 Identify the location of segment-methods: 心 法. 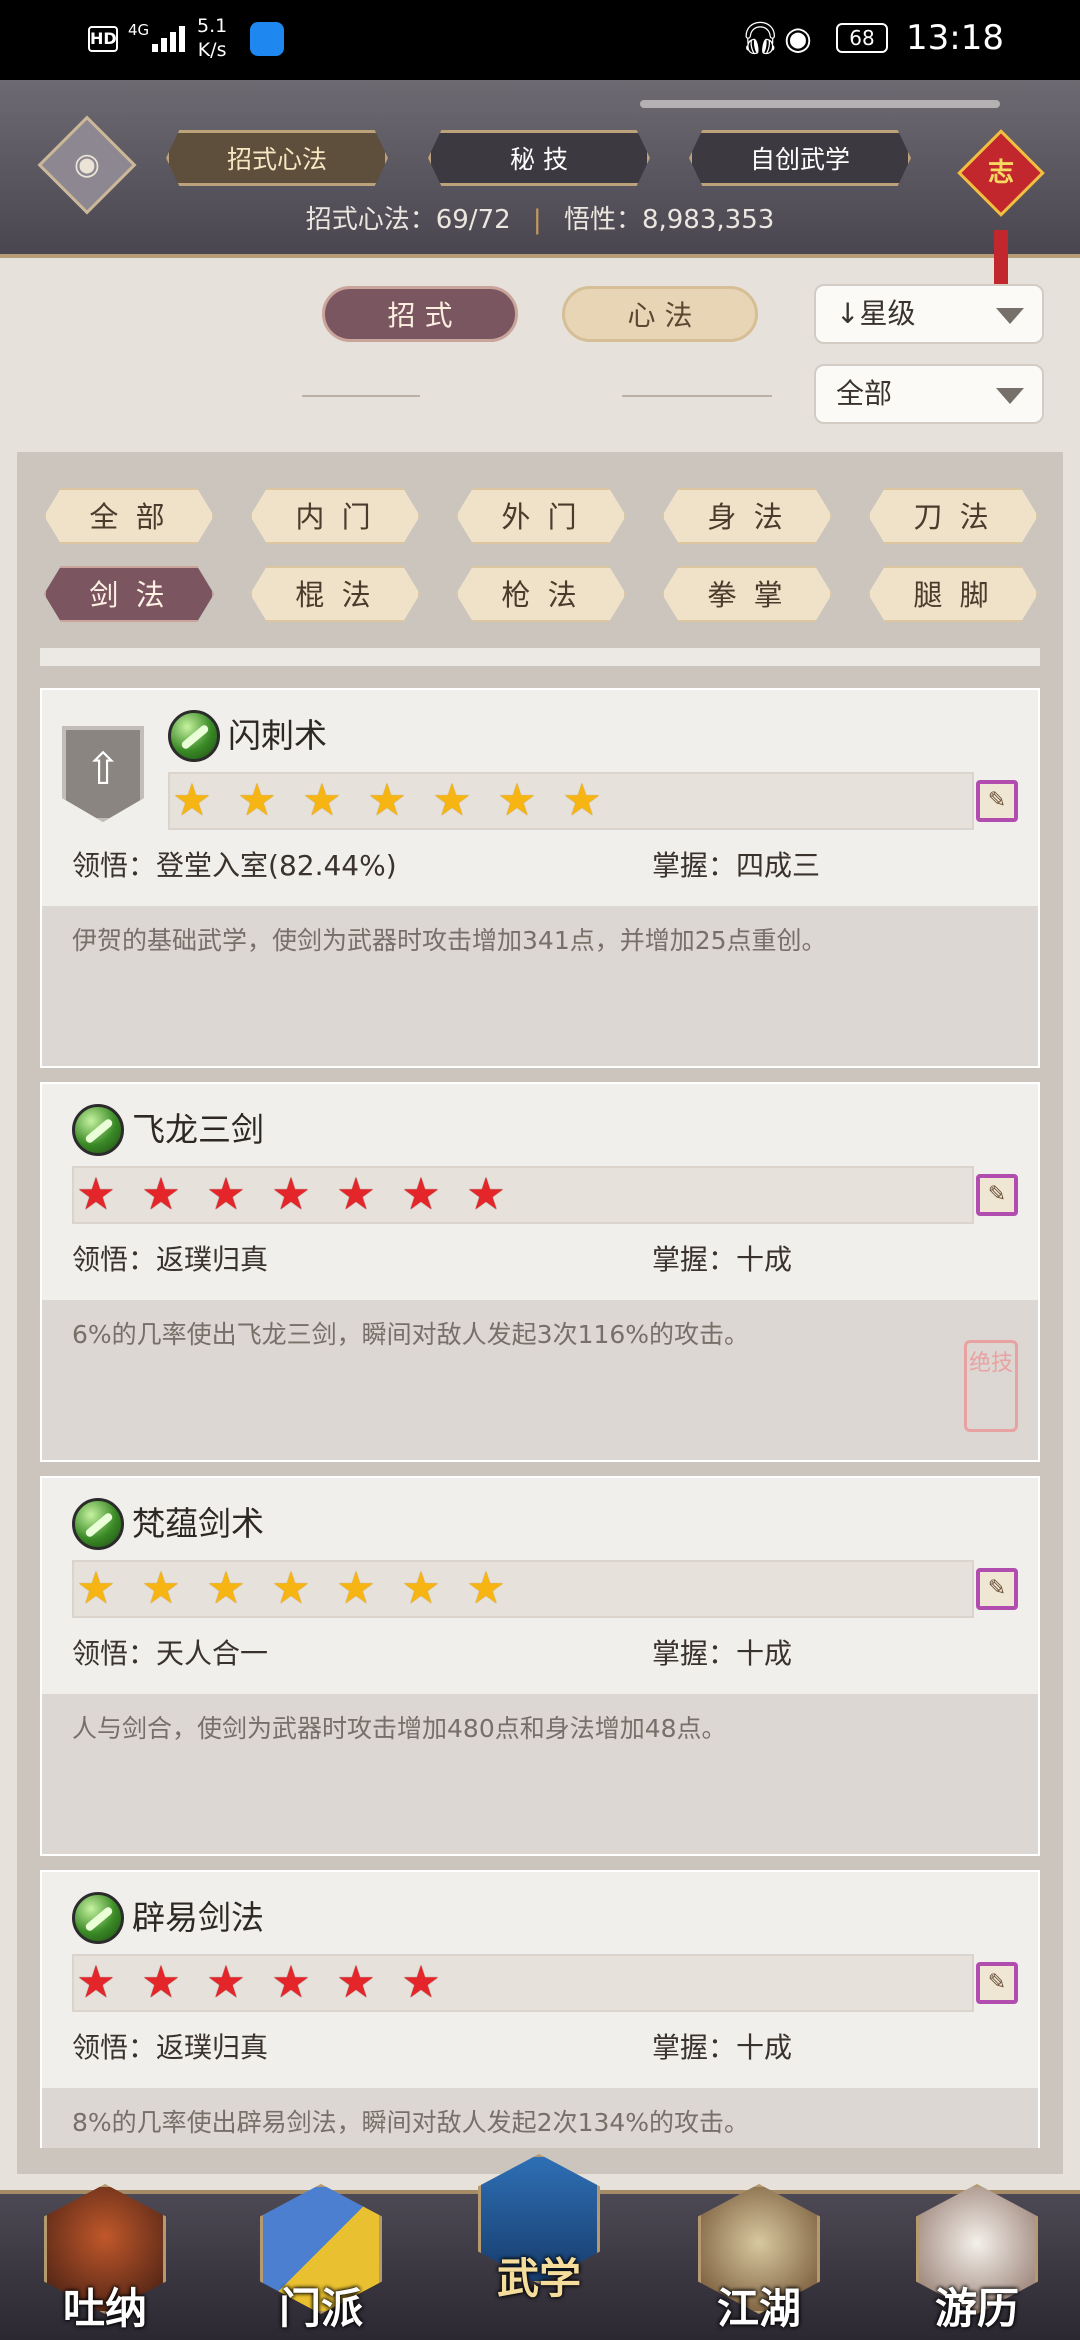
(660, 314).